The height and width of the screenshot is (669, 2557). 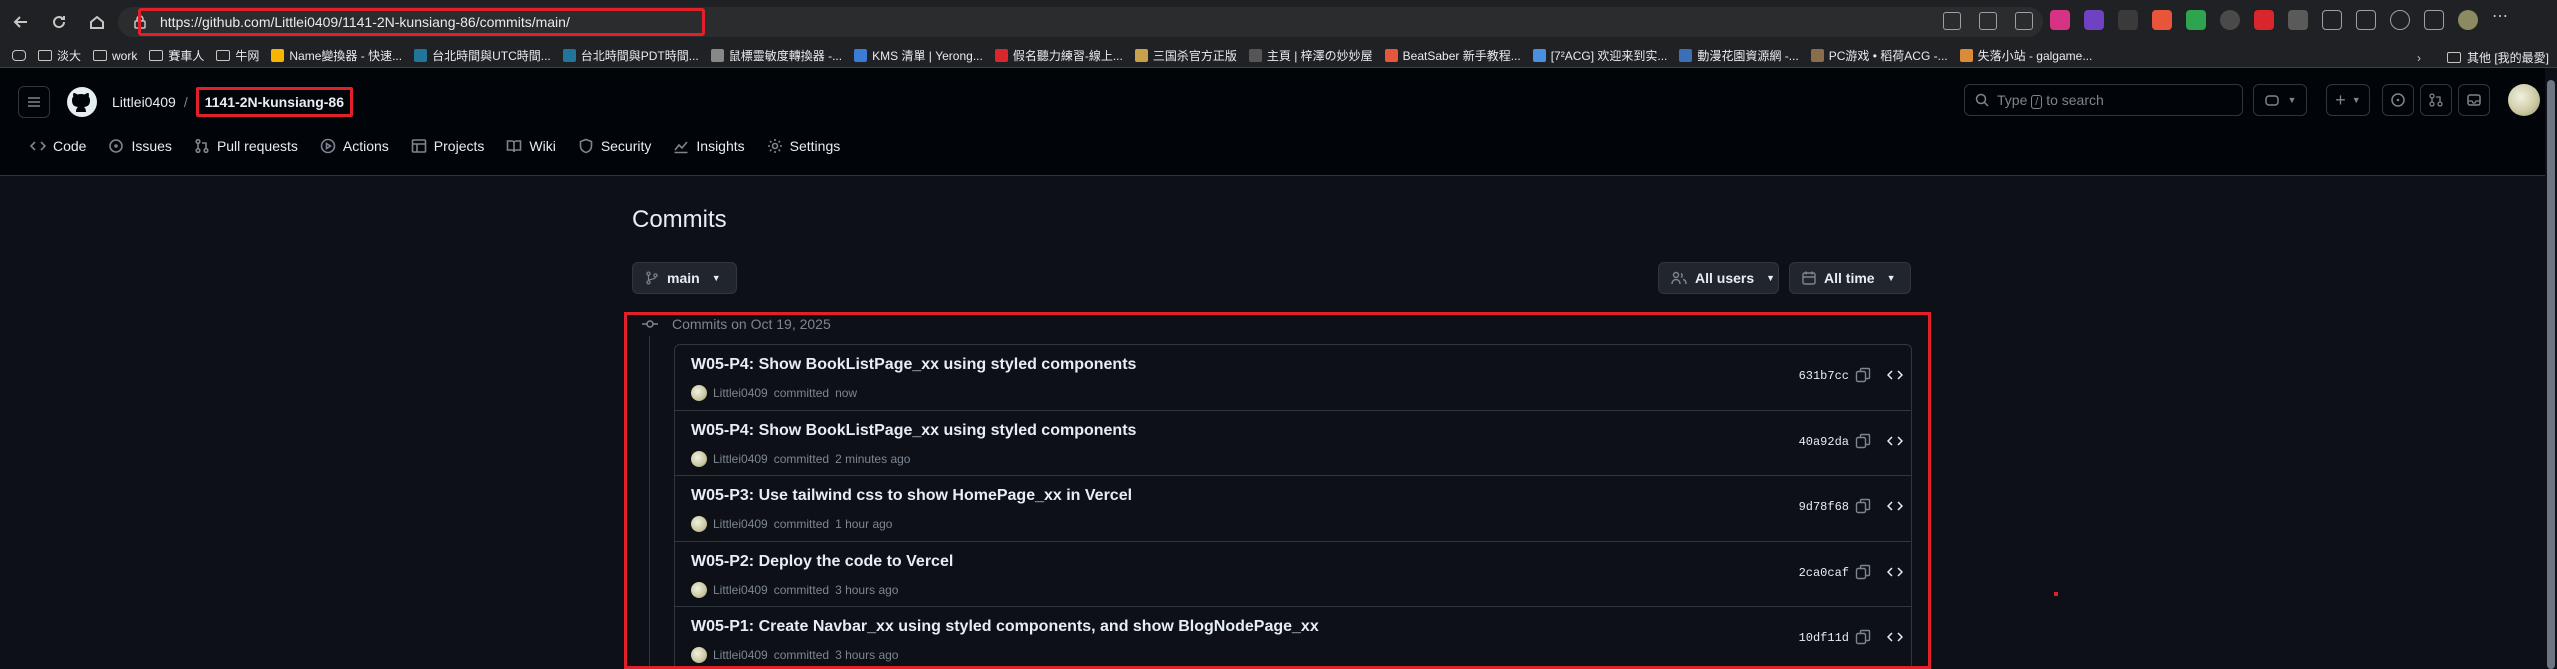 What do you see at coordinates (2507, 58) in the screenshot?
I see `other-favorites-label: 其他 [我的最愛]` at bounding box center [2507, 58].